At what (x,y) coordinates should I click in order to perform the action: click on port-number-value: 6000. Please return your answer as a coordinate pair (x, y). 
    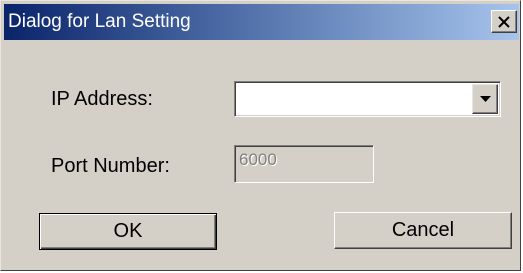
    Looking at the image, I should click on (258, 159).